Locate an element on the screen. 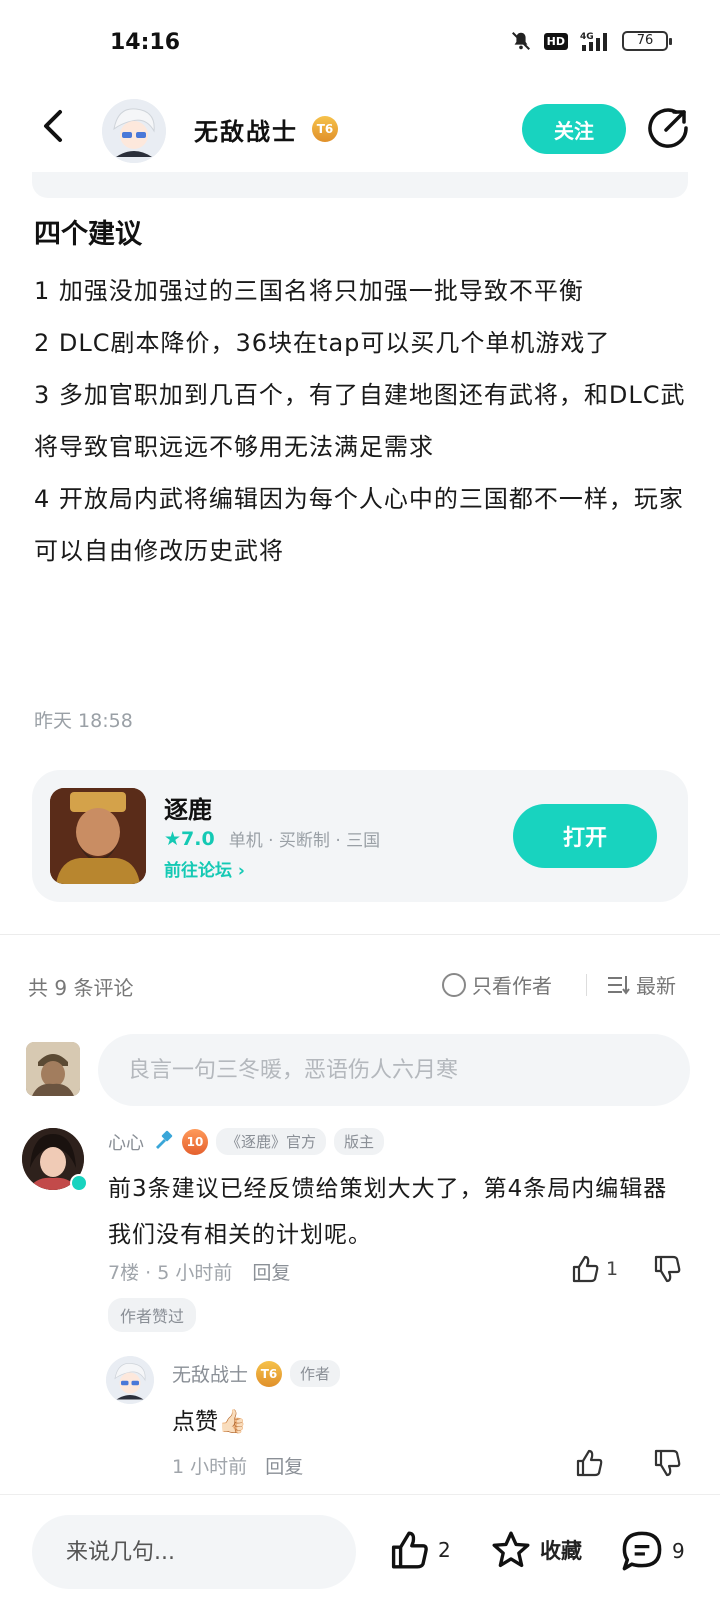 This screenshot has width=720, height=1612. reply-author-avatar is located at coordinates (130, 1380).